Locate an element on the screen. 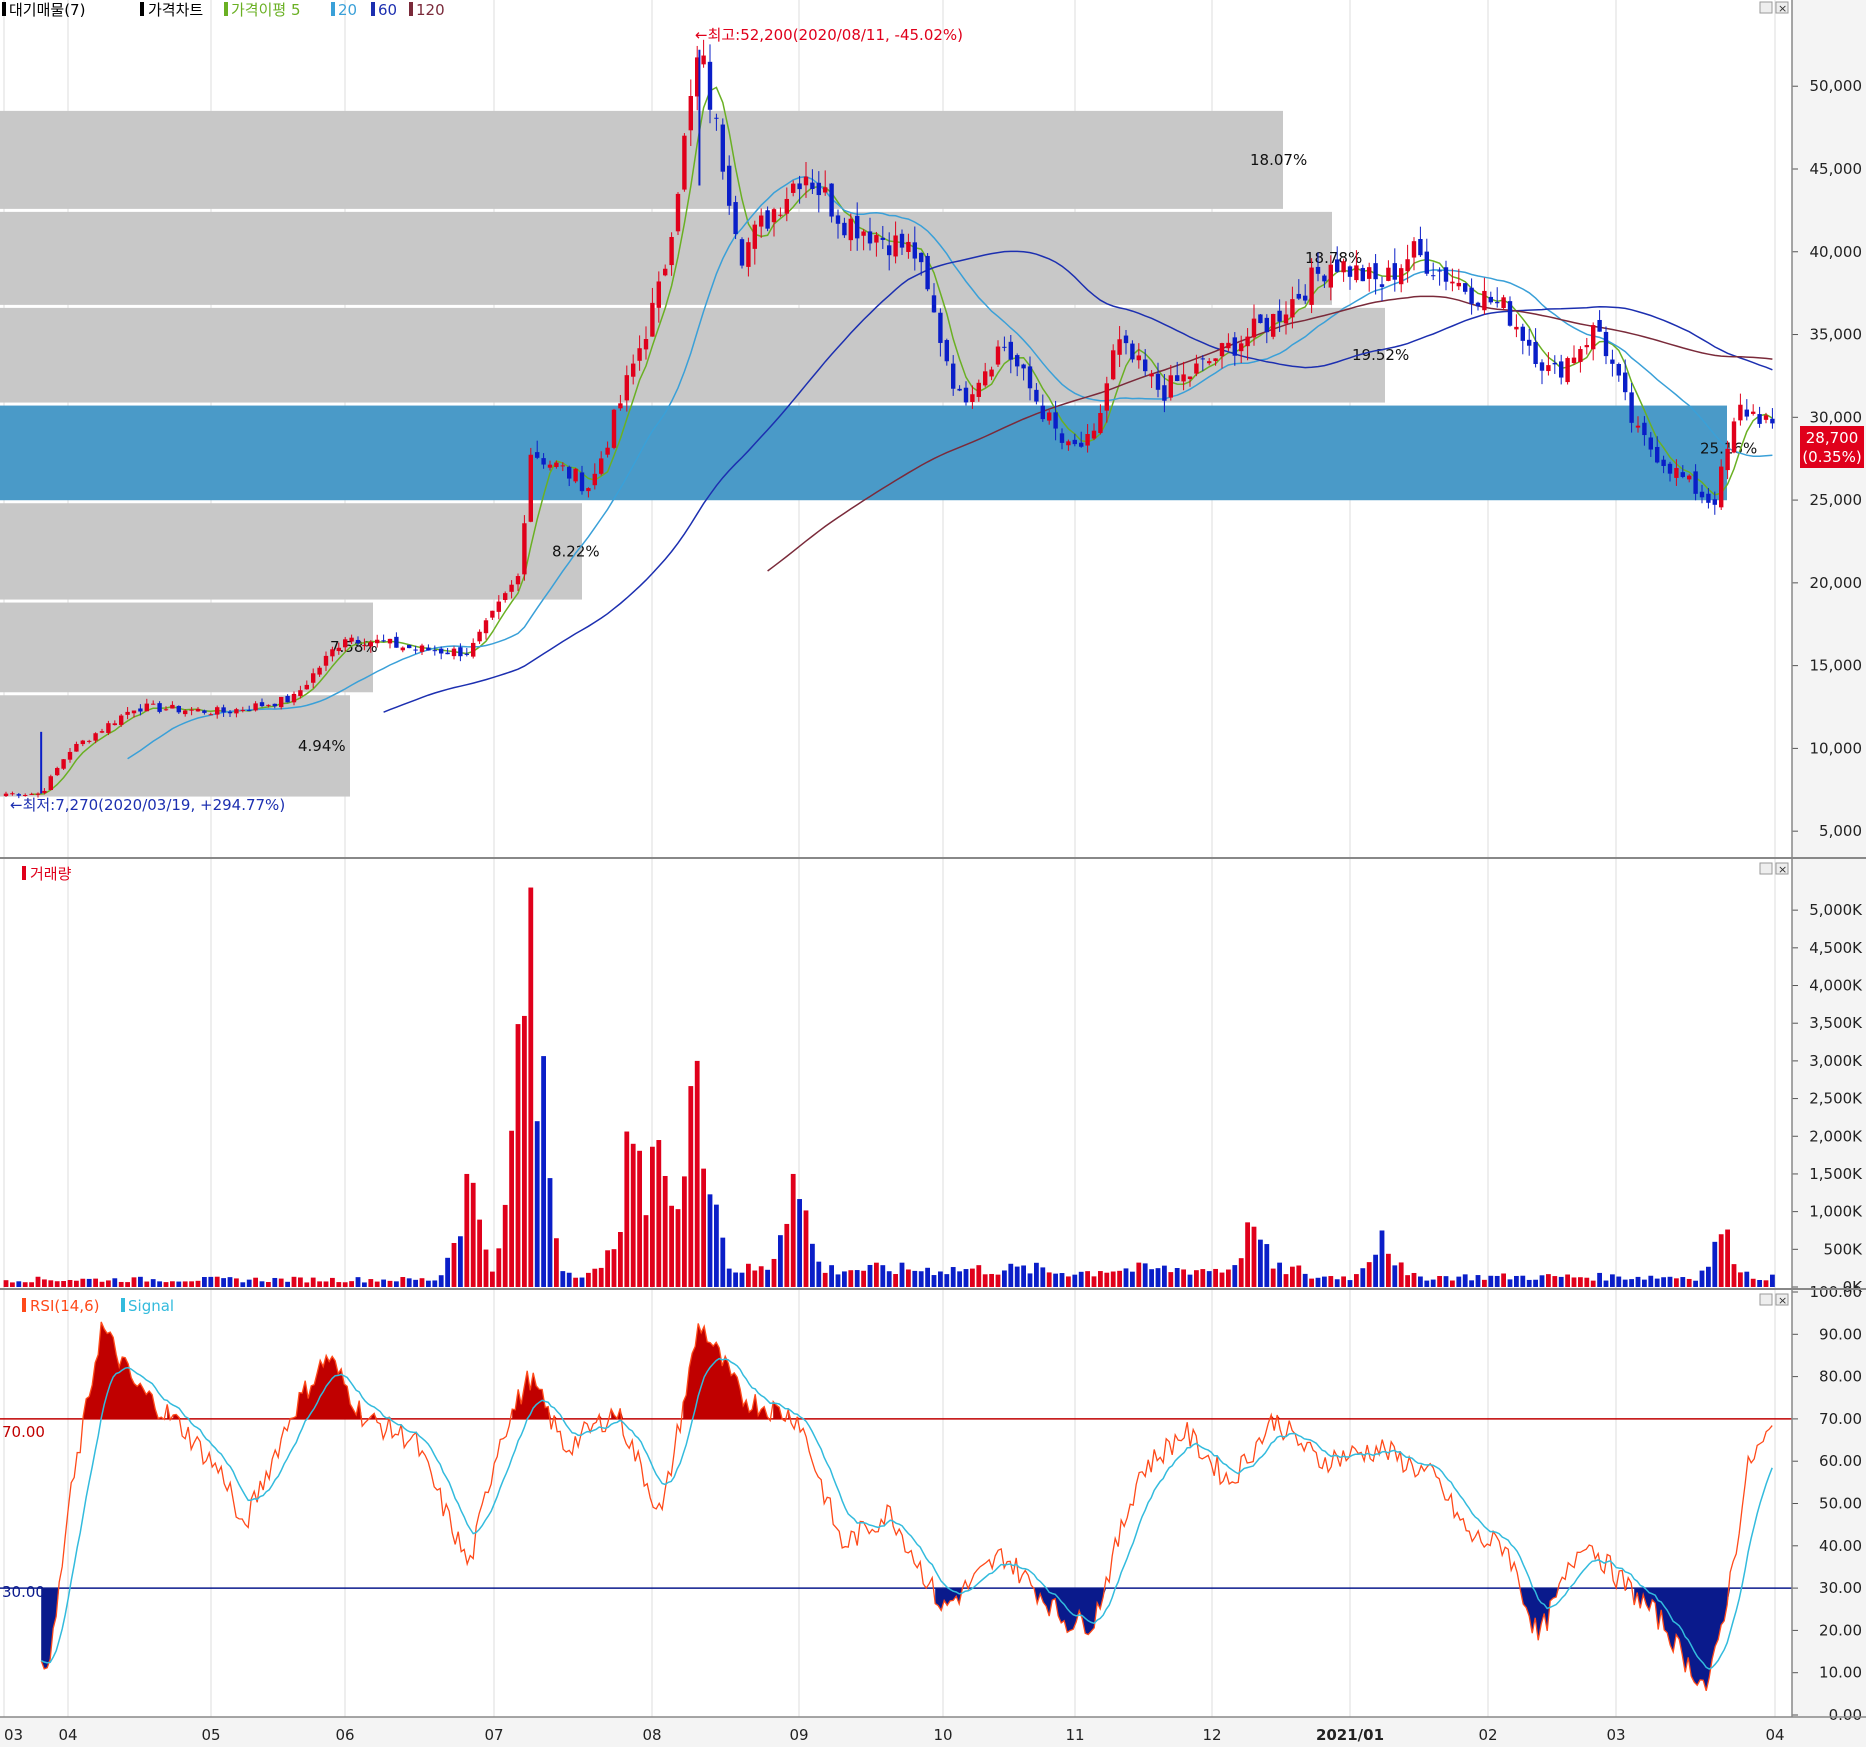 This screenshot has width=1866, height=1747. current-price-tag: 28,700 (0.35%) is located at coordinates (1832, 447).